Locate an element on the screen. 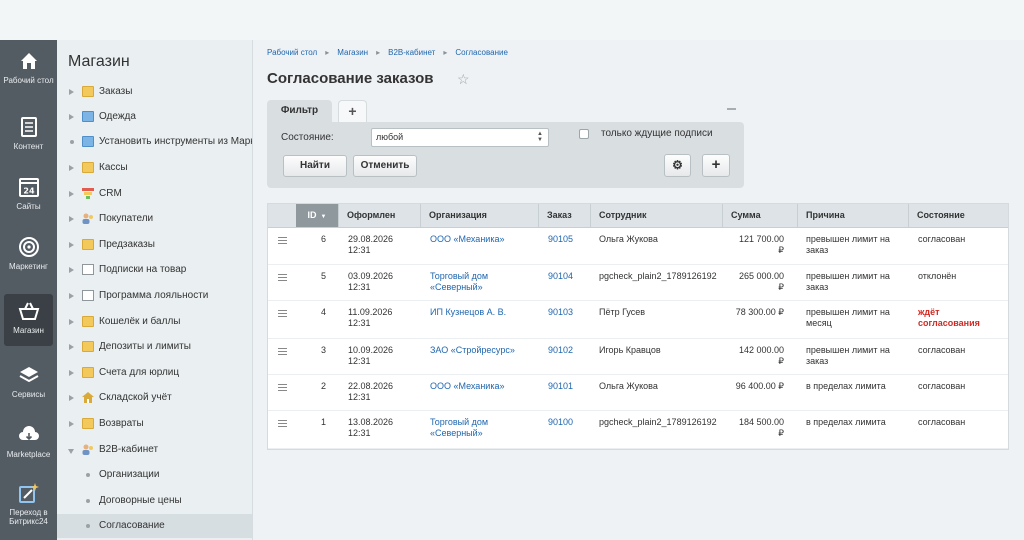 Image resolution: width=1024 pixels, height=540 pixels. cell-organization: ИП Кузнецов А. В. is located at coordinates (468, 312).